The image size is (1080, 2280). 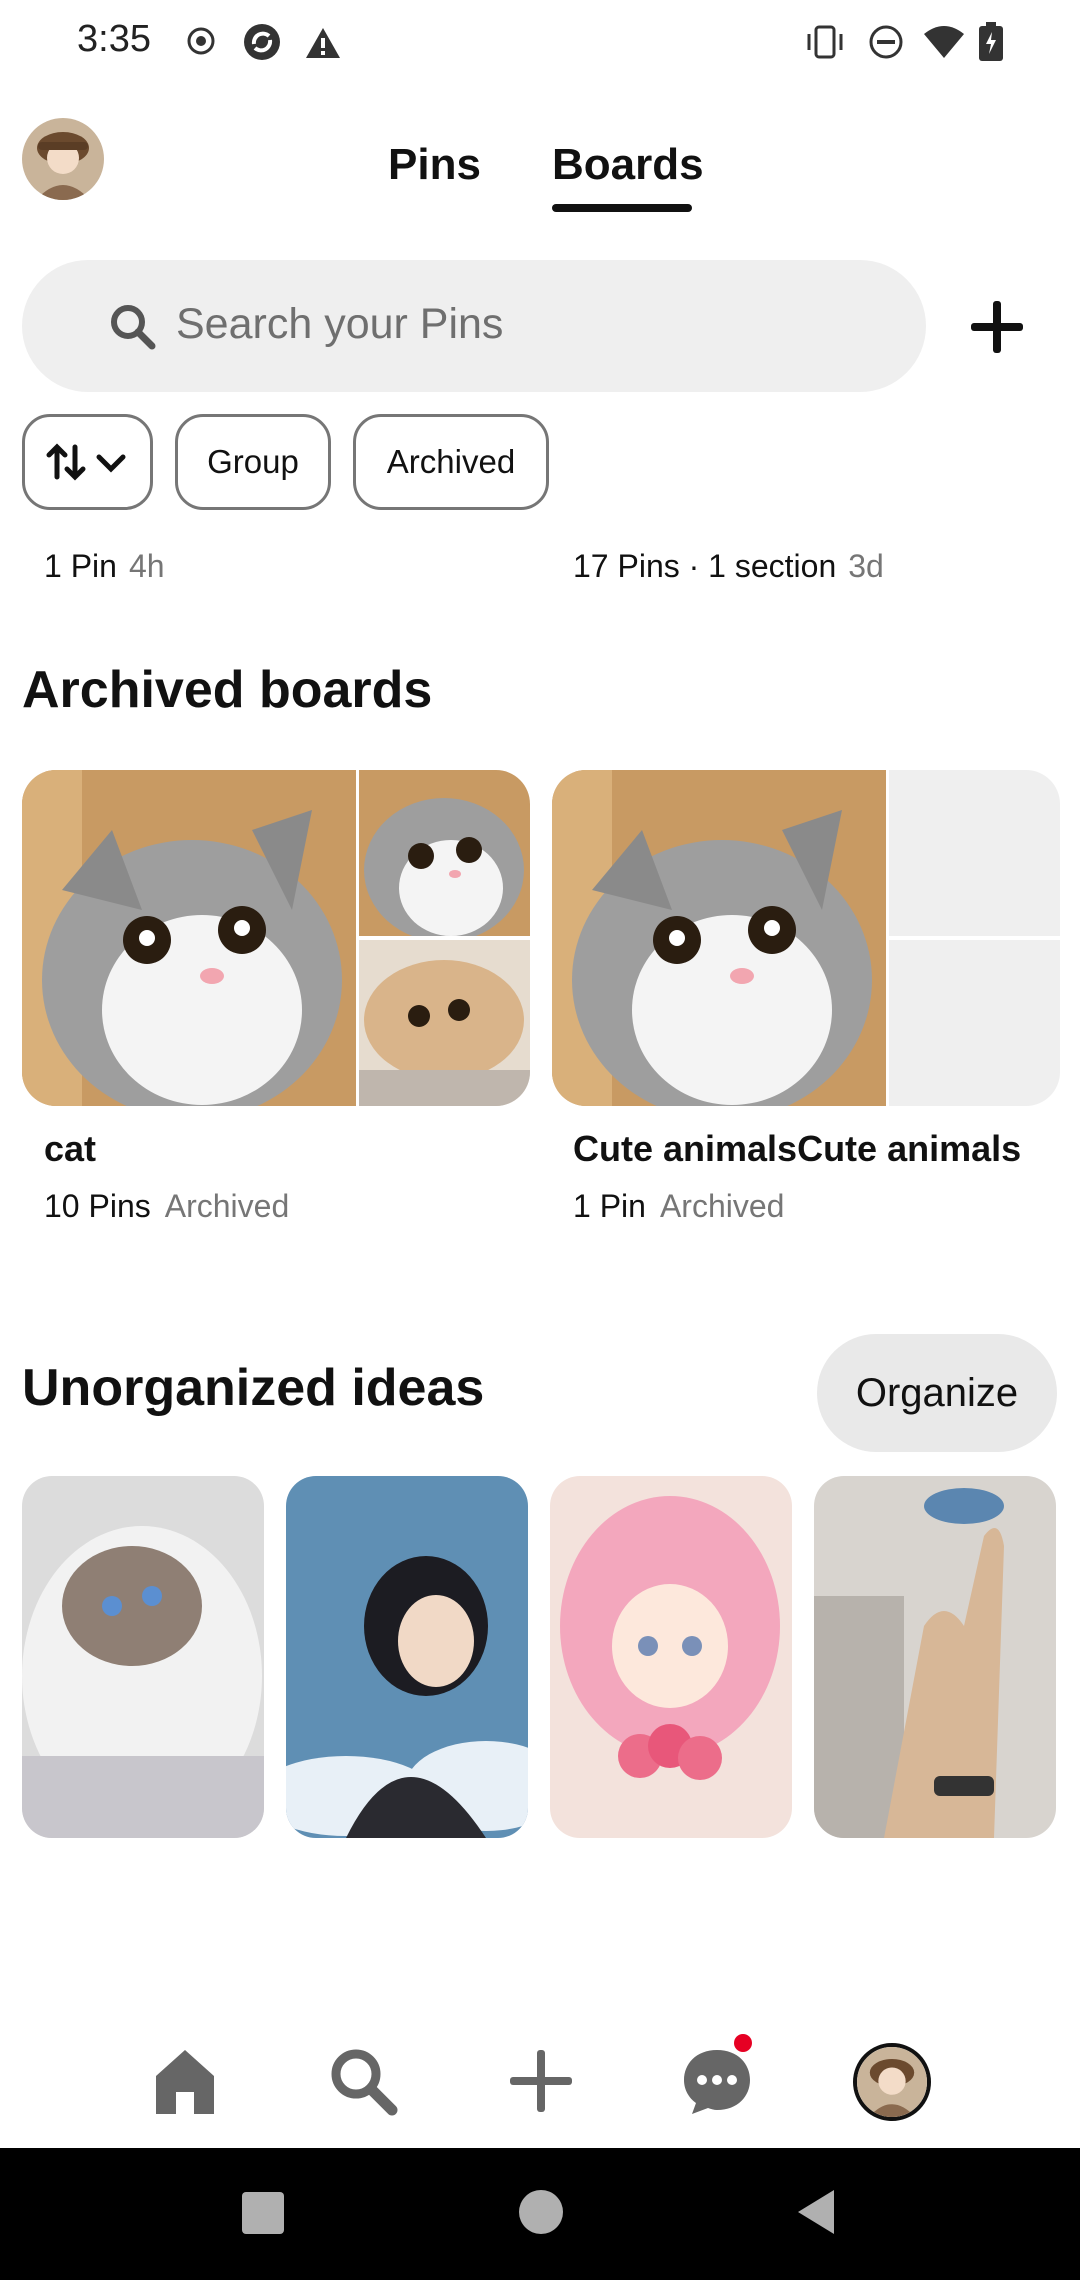 I want to click on dnd-icon, so click(x=886, y=42).